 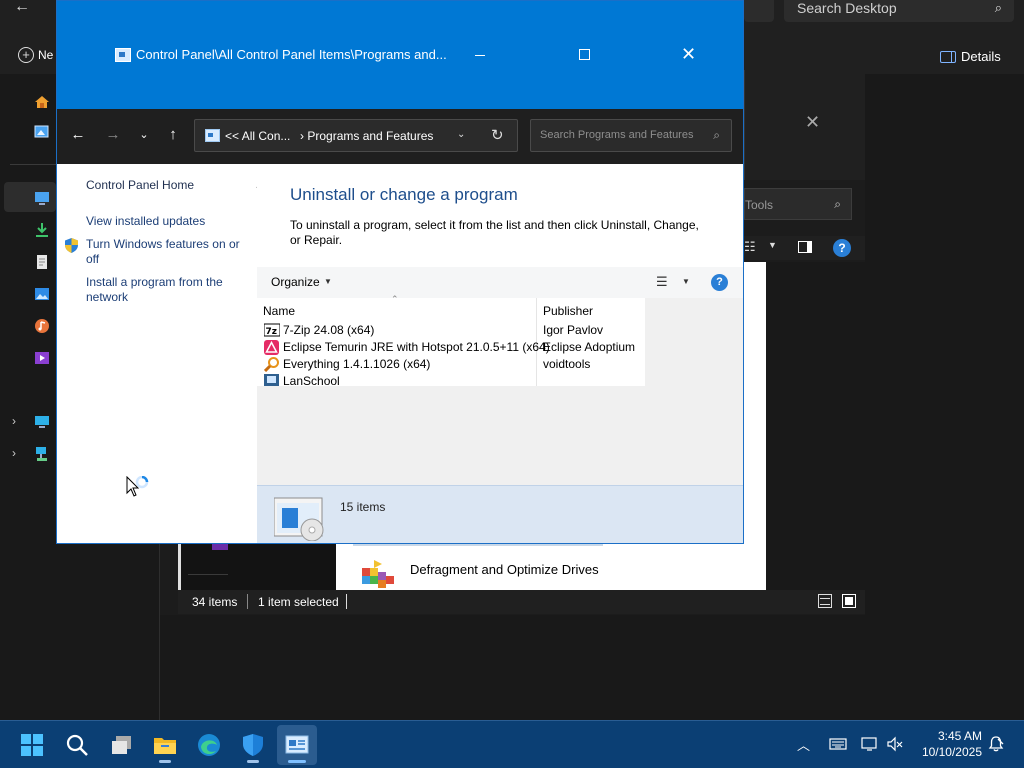 I want to click on task-view-button, so click(x=122, y=745).